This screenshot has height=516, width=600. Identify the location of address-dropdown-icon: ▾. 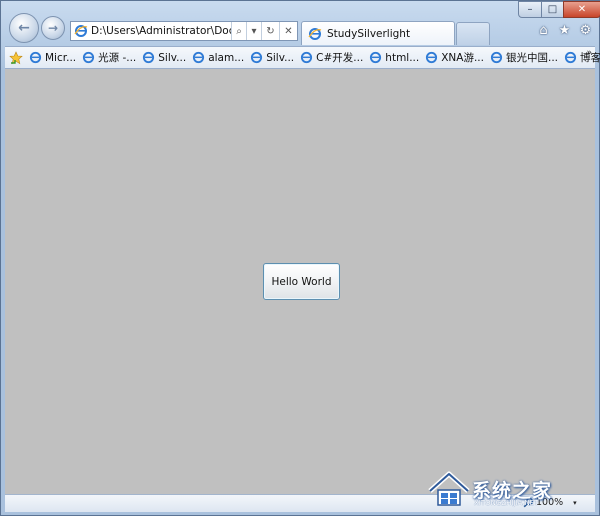
(253, 31).